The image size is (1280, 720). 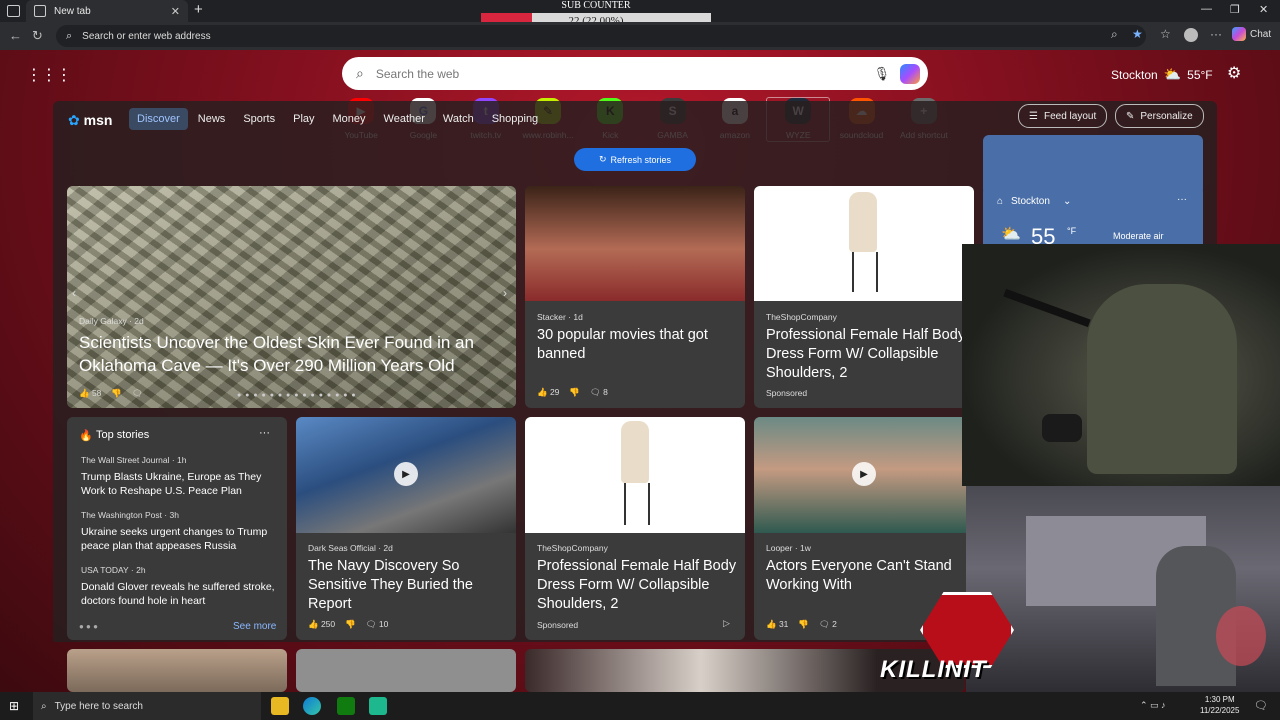 I want to click on system-tray-icons: ⌃ ▭ ♪, so click(x=1153, y=705).